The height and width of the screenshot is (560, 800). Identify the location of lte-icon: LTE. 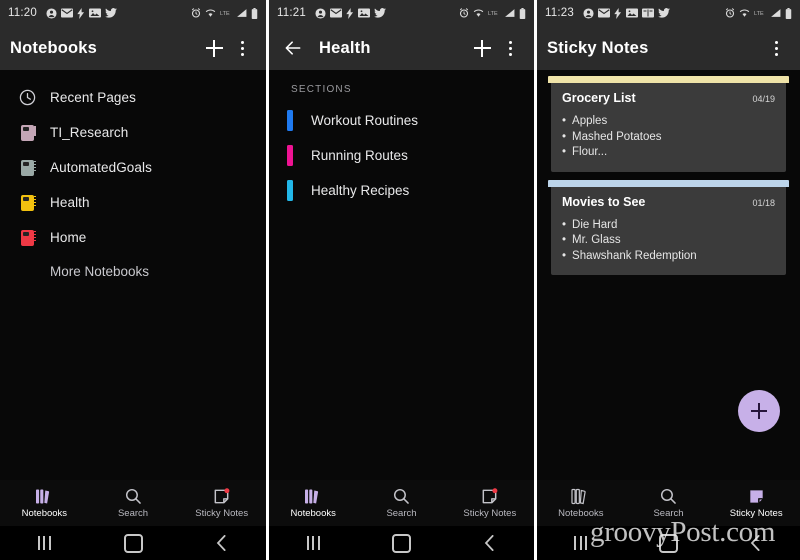
(225, 14).